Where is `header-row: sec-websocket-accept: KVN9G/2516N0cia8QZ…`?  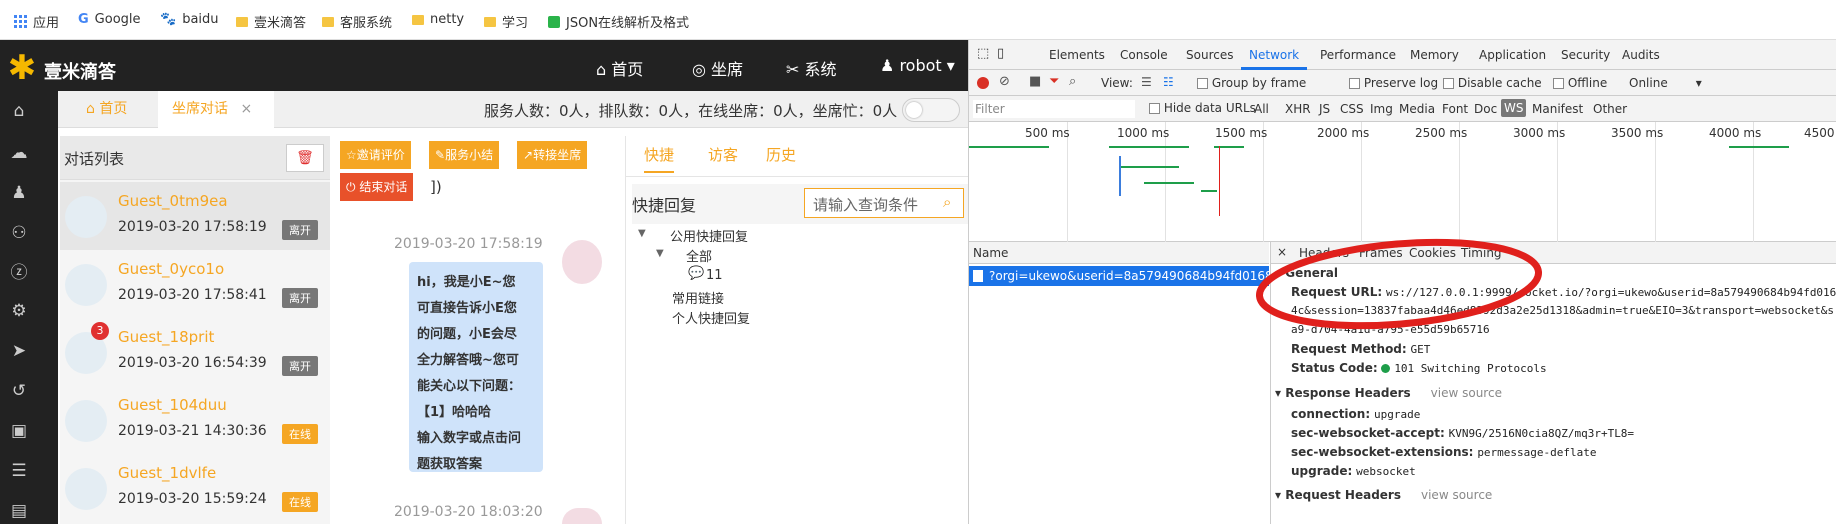
header-row: sec-websocket-accept: KVN9G/2516N0cia8QZ… is located at coordinates (1463, 433).